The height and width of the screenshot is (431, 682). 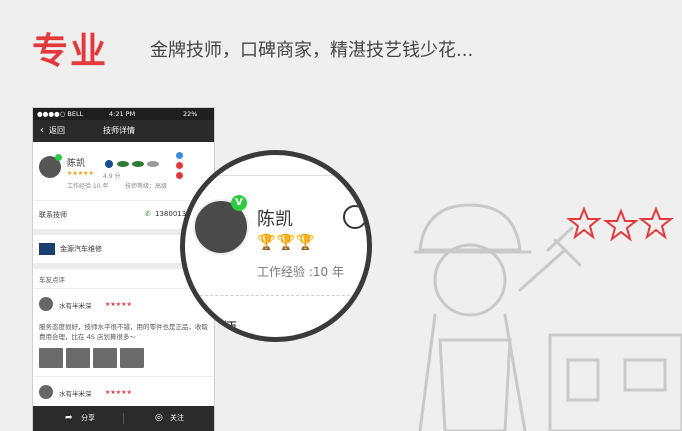 What do you see at coordinates (287, 242) in the screenshot?
I see `trophy-icons: 🏆🏆🏆` at bounding box center [287, 242].